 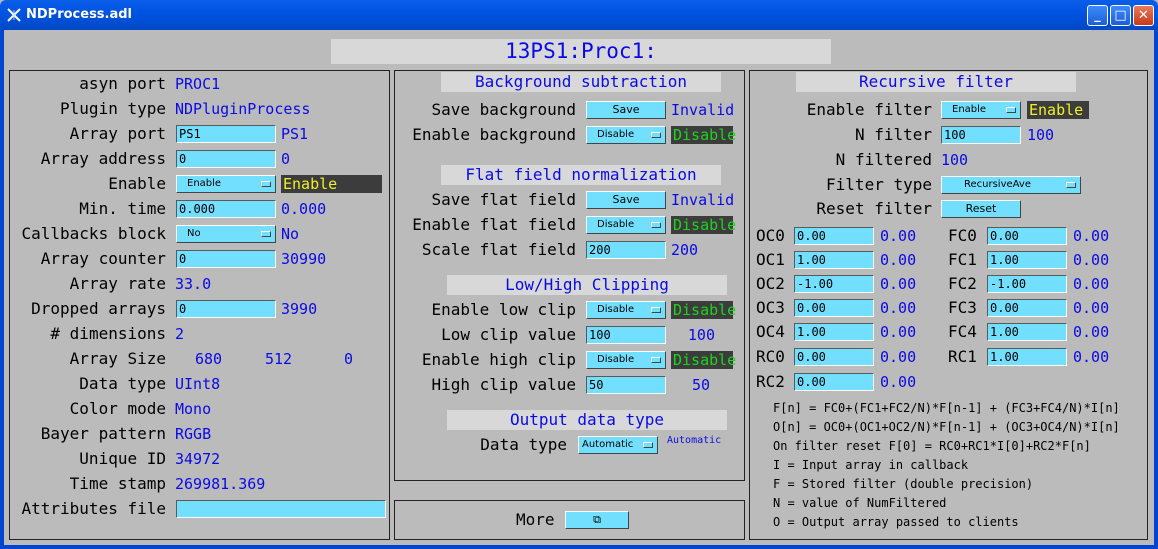 What do you see at coordinates (962, 356) in the screenshot?
I see `rc1-label: RC1` at bounding box center [962, 356].